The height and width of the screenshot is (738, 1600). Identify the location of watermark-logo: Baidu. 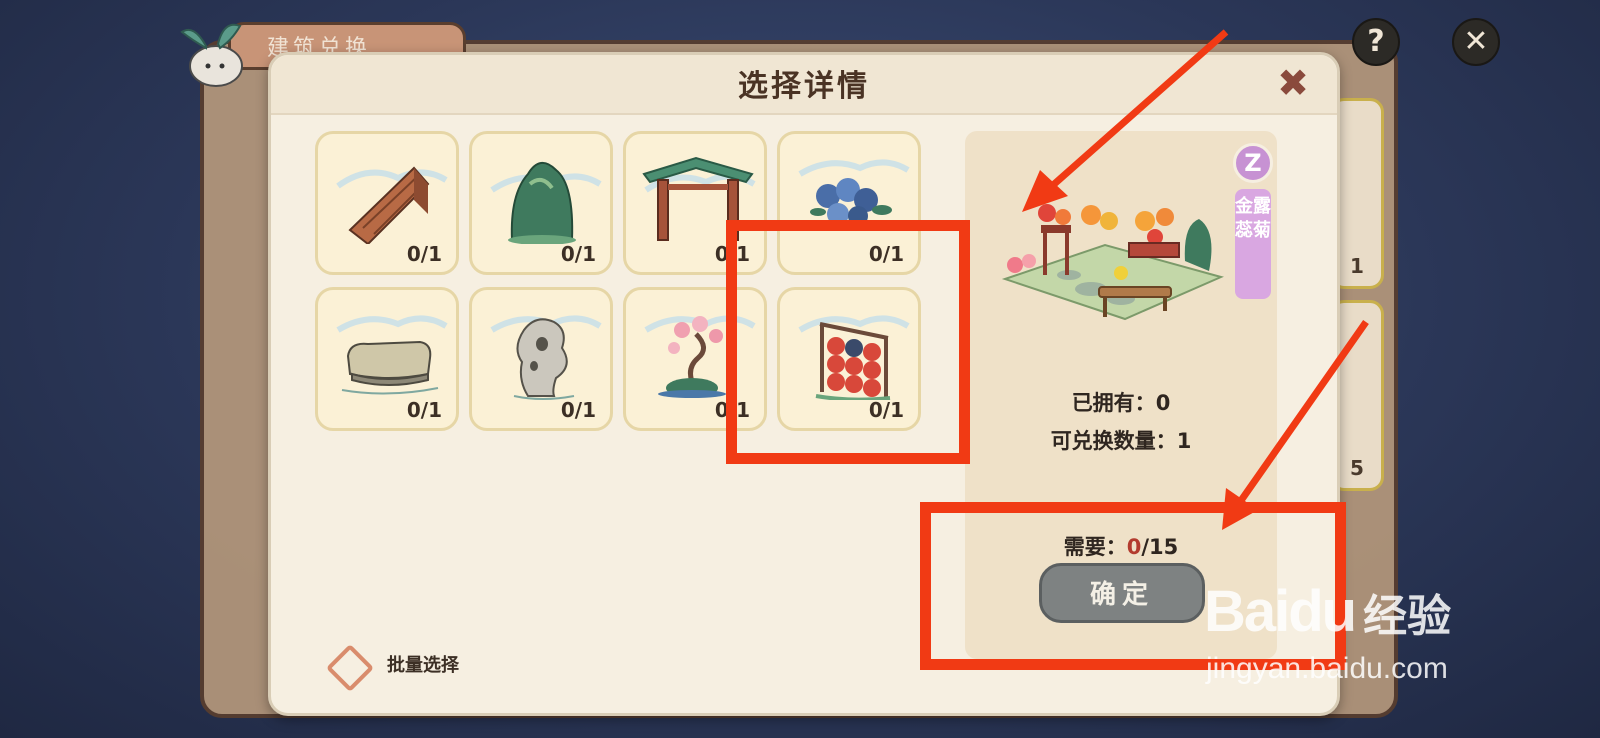
(1280, 611).